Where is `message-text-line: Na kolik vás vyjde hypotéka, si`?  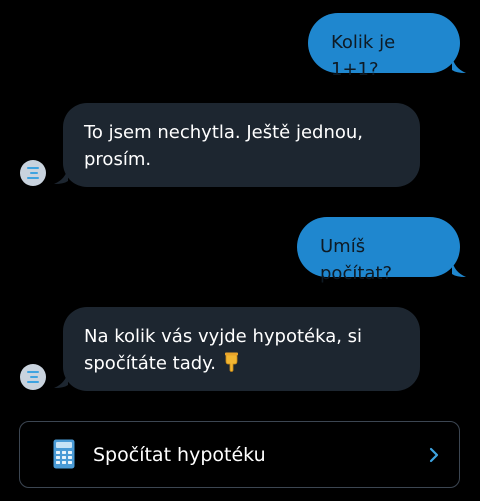
message-text-line: Na kolik vás vyjde hypotéka, si is located at coordinates (223, 336).